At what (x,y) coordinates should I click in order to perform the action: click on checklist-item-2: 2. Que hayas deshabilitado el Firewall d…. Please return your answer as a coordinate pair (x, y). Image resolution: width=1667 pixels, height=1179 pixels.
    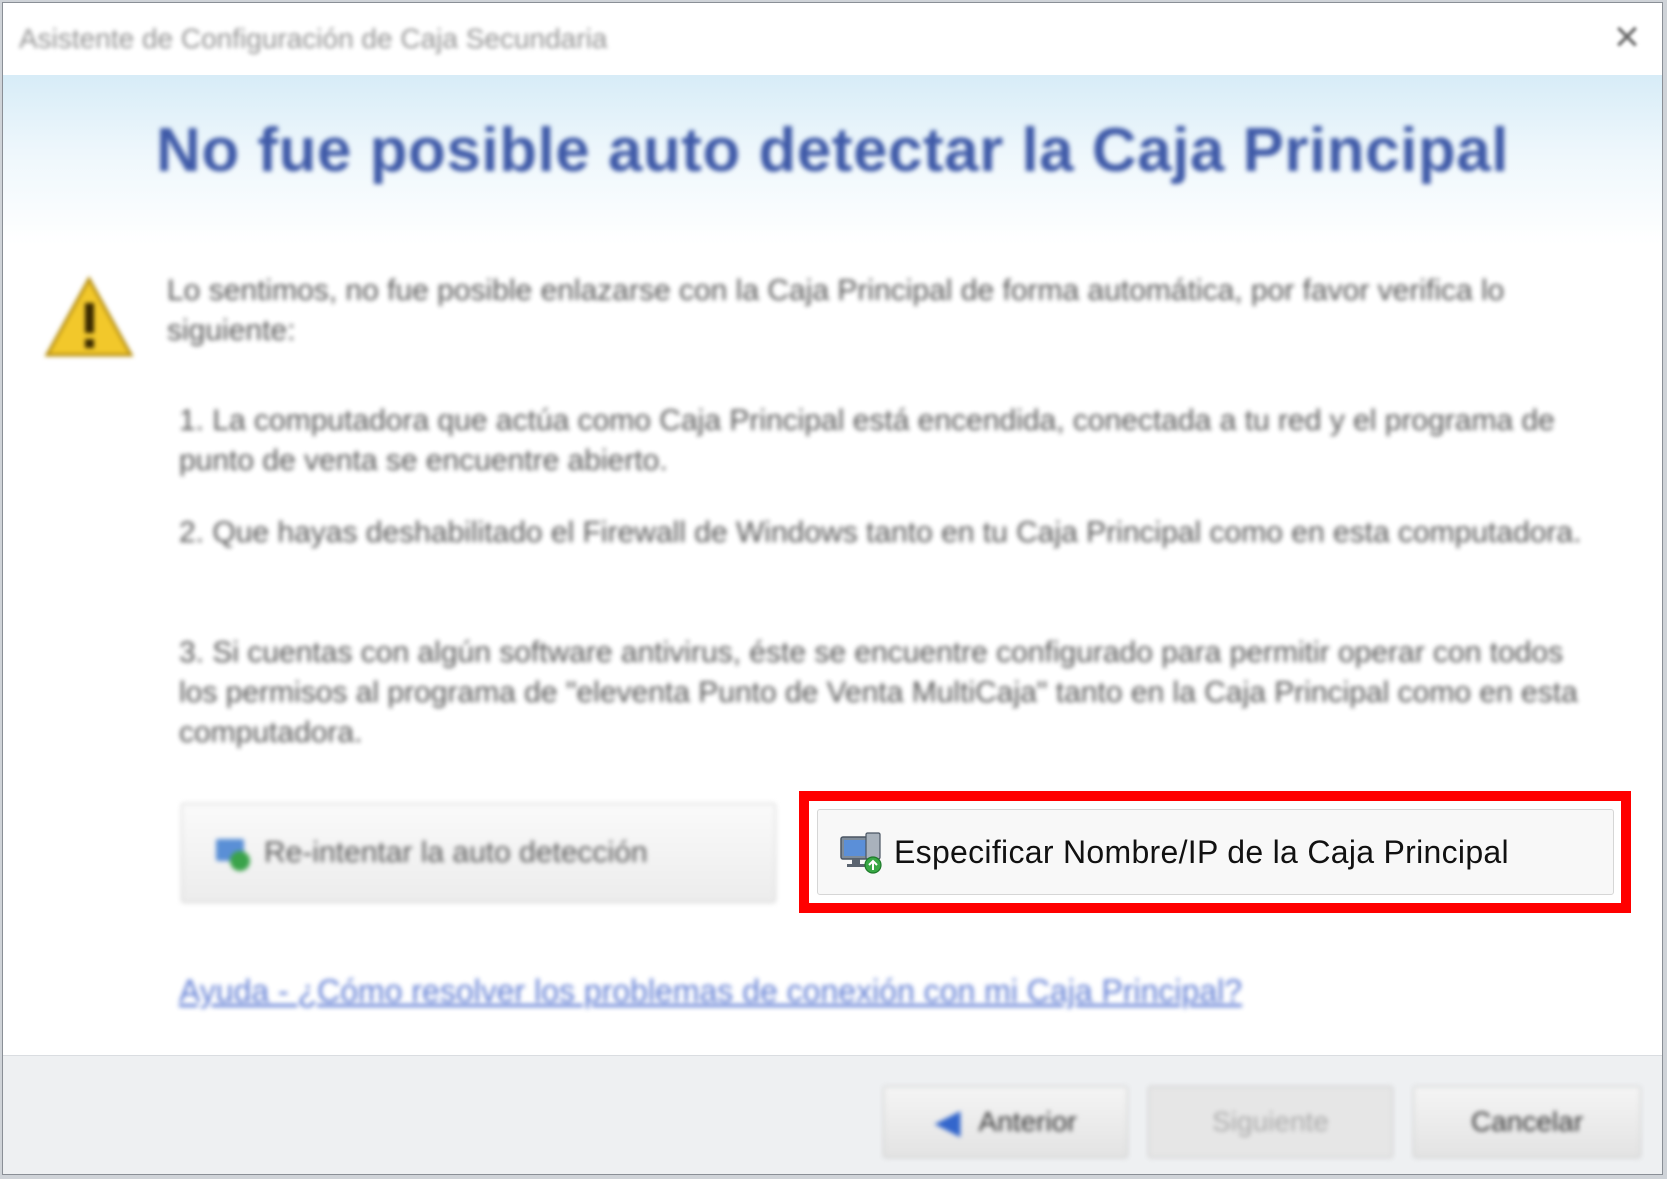
    Looking at the image, I should click on (880, 532).